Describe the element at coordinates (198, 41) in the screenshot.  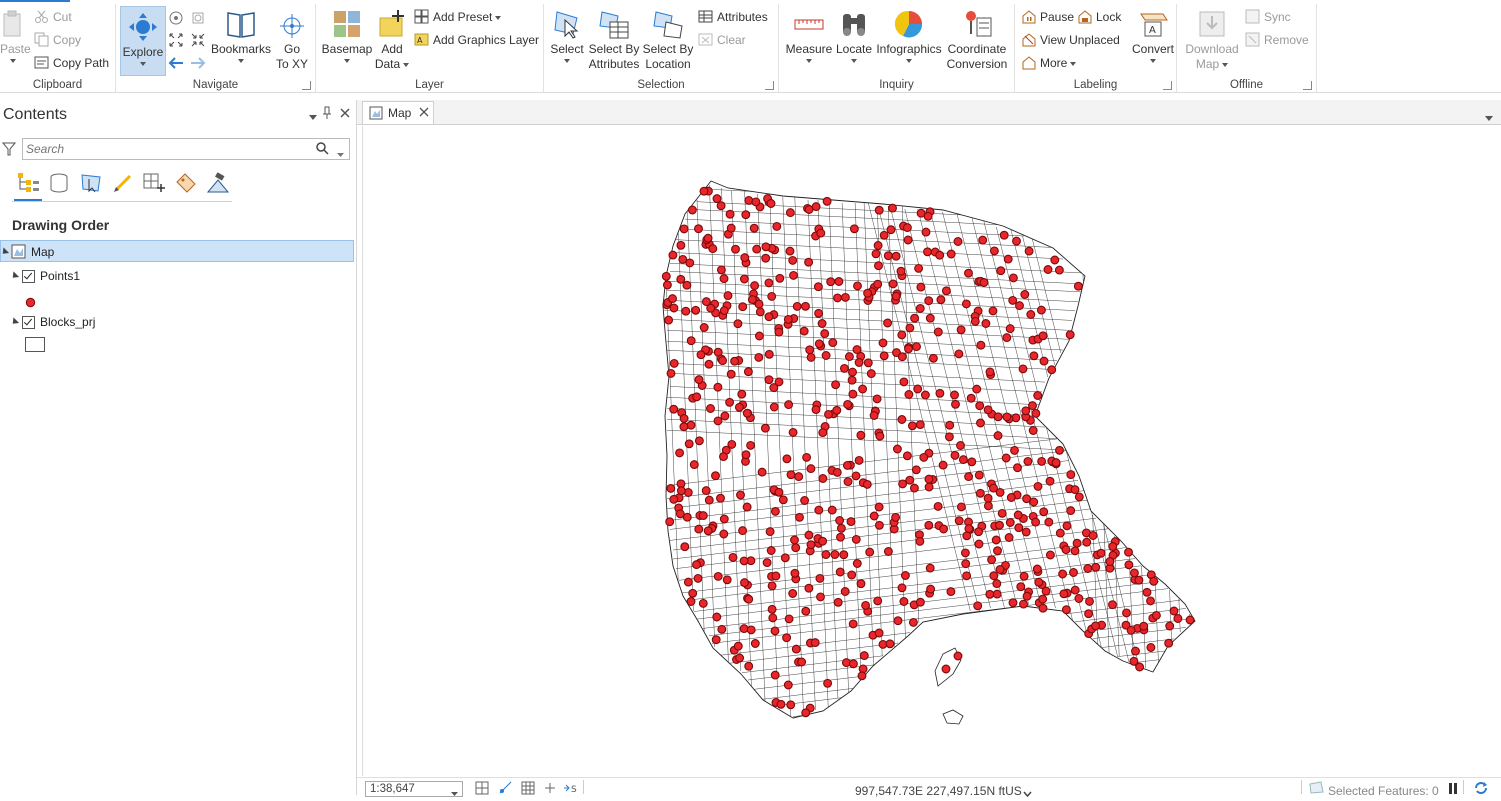
I see `fixed-zoom-out-icon` at that location.